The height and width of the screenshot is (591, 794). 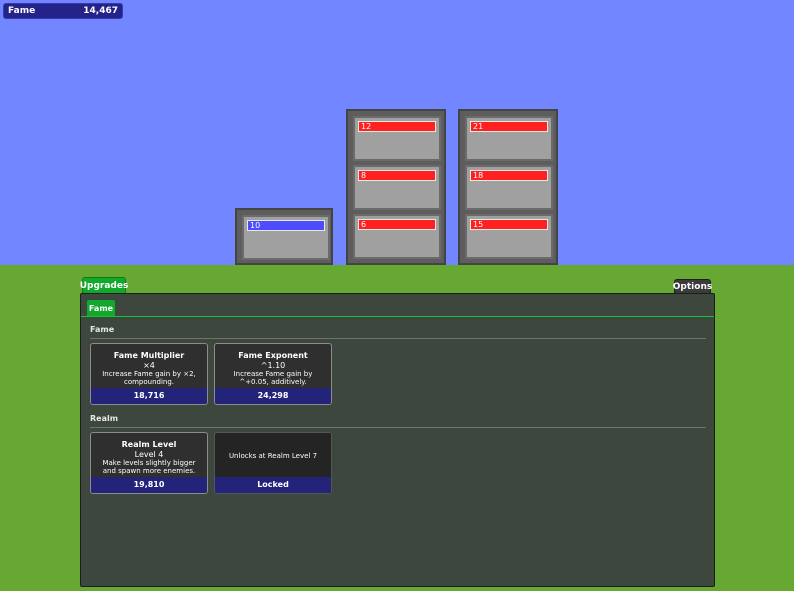 What do you see at coordinates (149, 396) in the screenshot?
I see `upgrade-price: 18,716` at bounding box center [149, 396].